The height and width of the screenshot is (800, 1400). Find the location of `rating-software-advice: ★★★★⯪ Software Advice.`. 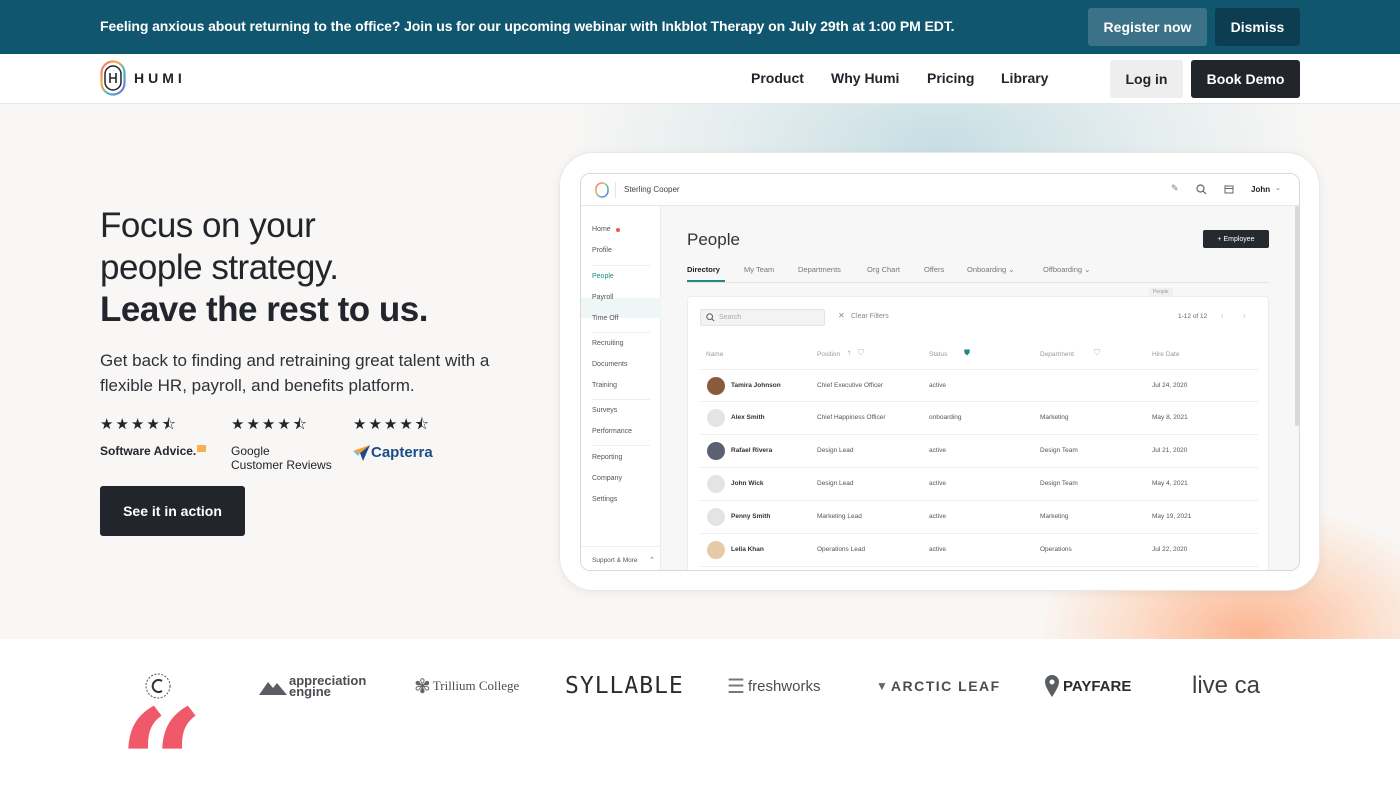

rating-software-advice: ★★★★⯪ Software Advice. is located at coordinates (153, 436).